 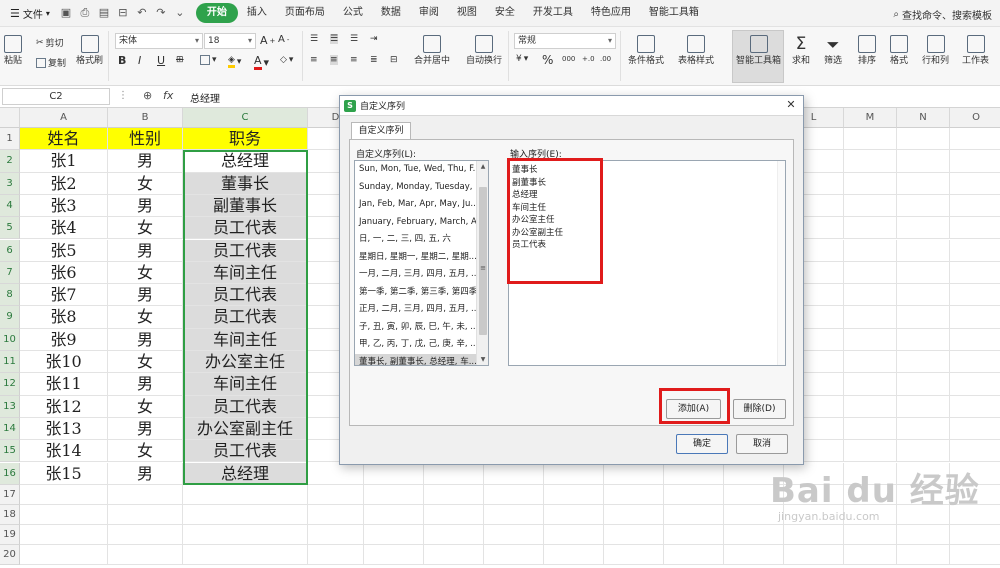 What do you see at coordinates (64, 362) in the screenshot?
I see `table-cell: 张10` at bounding box center [64, 362].